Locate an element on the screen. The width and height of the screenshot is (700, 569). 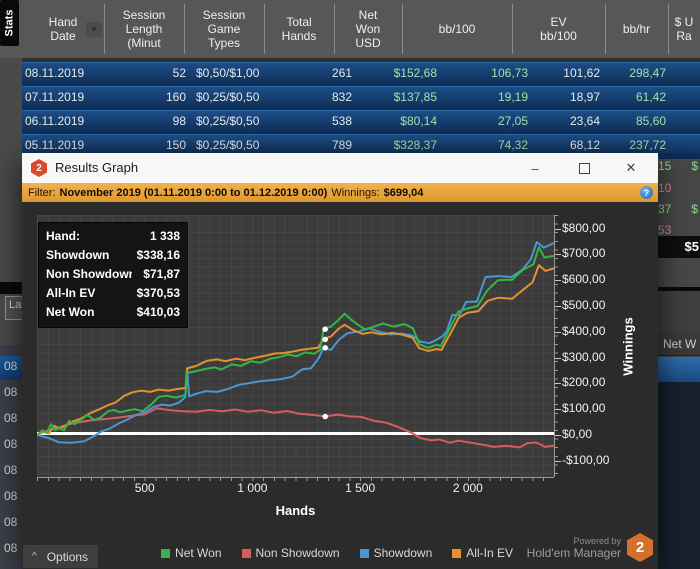
totals-row-fragment: $5 is located at coordinates (679, 247).